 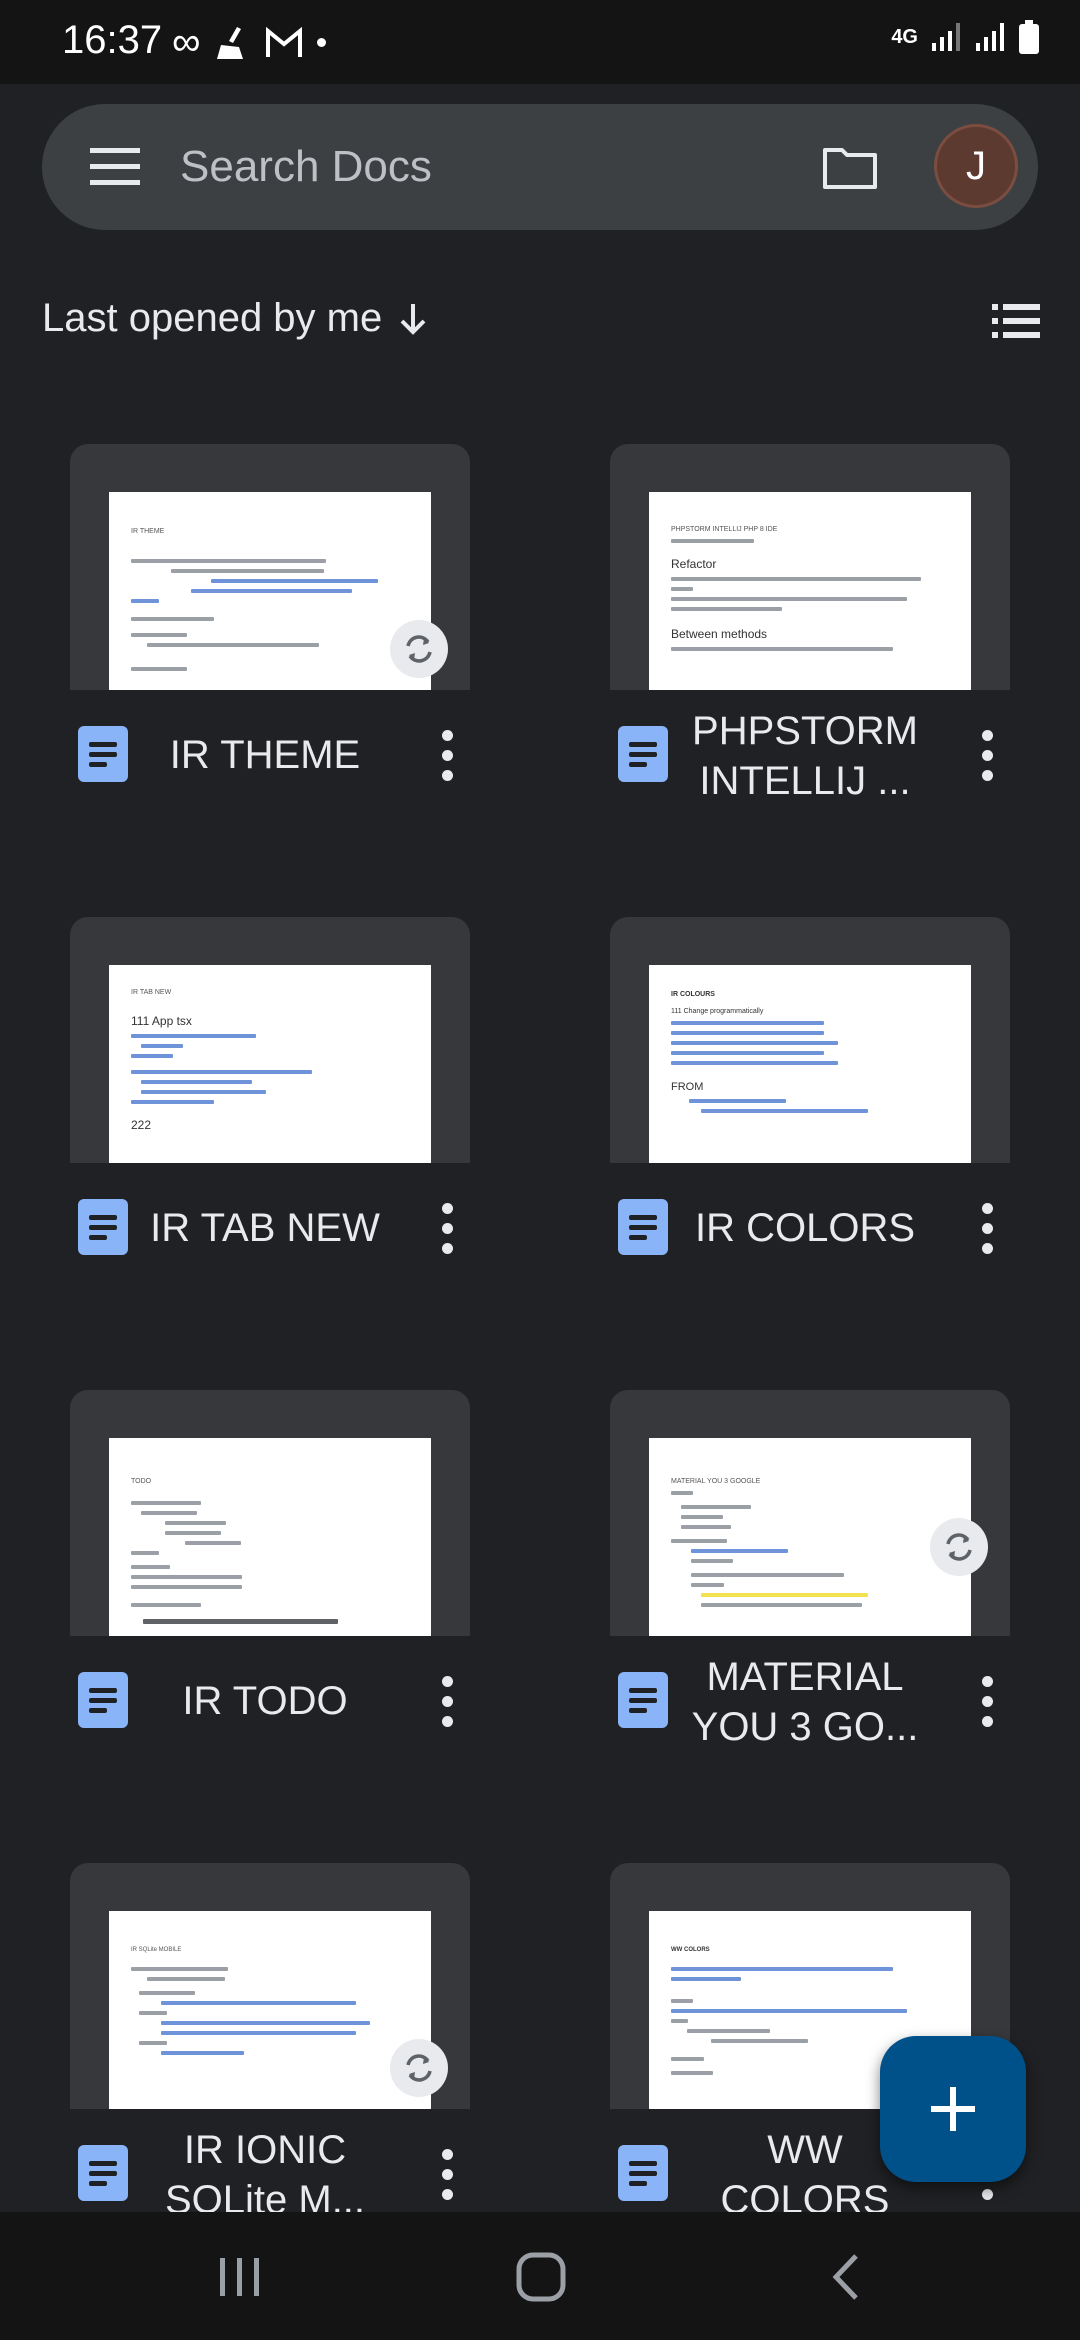 I want to click on broom-icon, so click(x=229, y=42).